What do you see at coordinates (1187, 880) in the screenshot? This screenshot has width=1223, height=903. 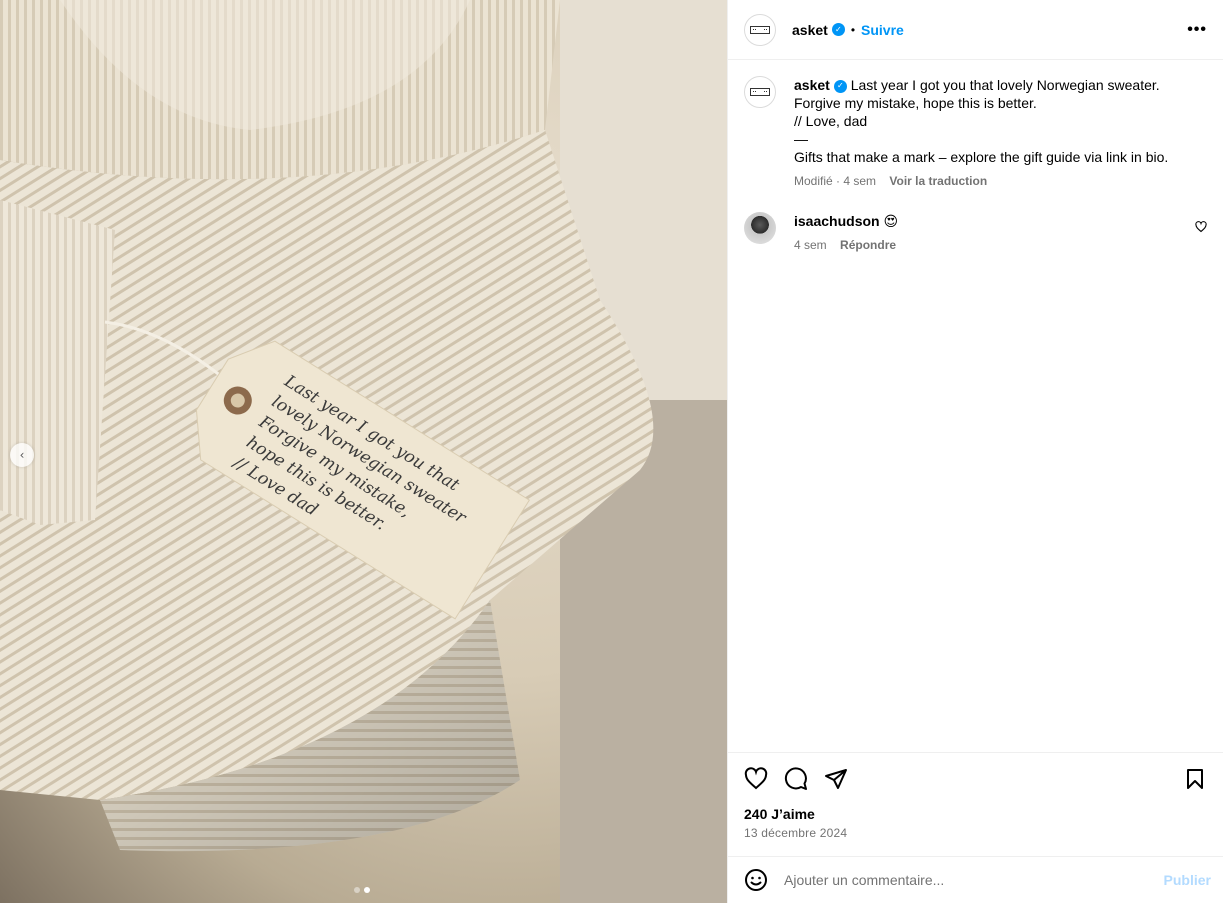 I see `publish-button: Publier` at bounding box center [1187, 880].